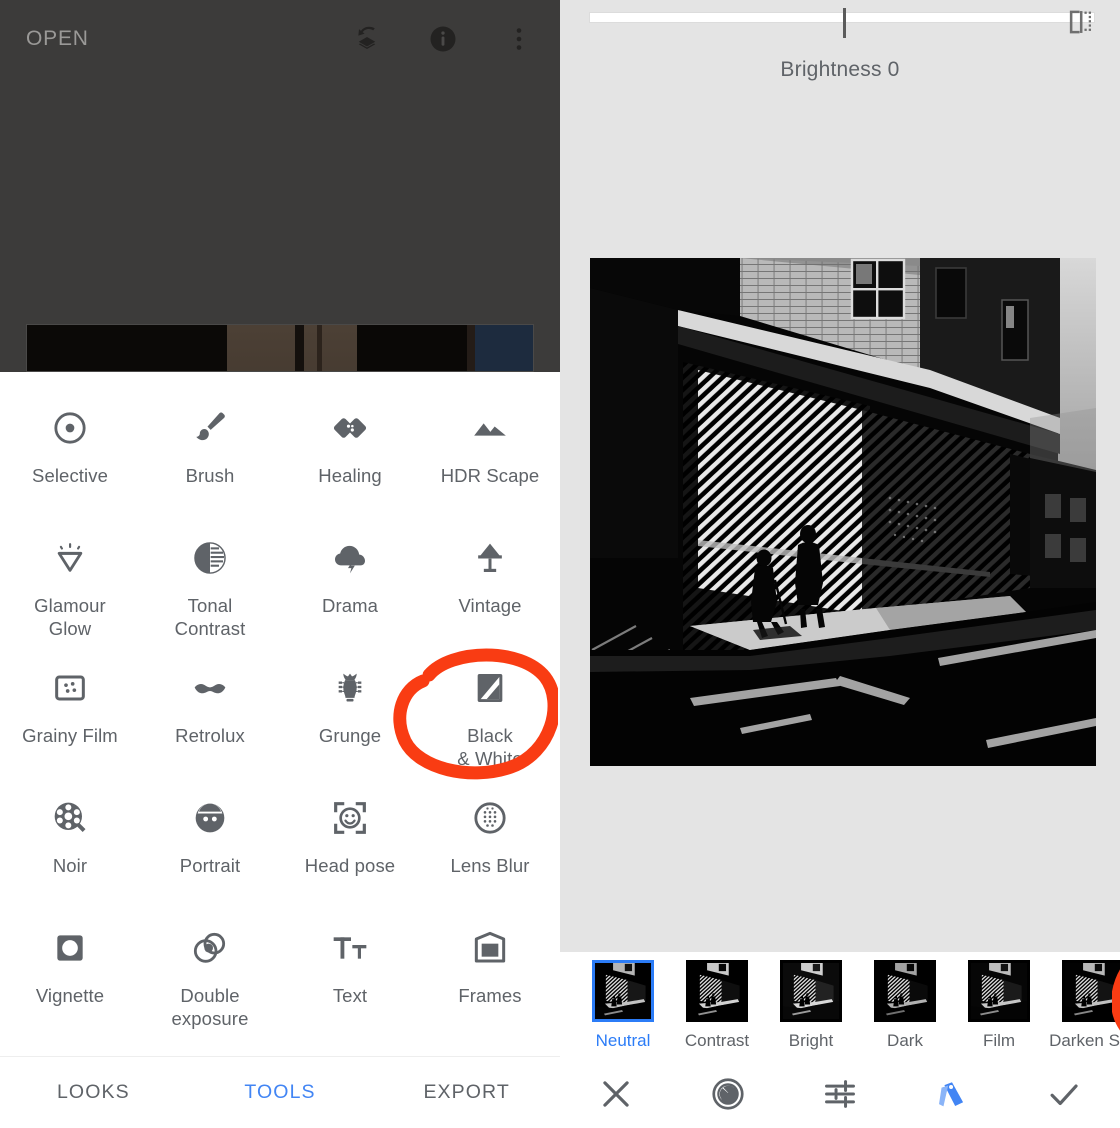 Image resolution: width=1120 pixels, height=1128 pixels. Describe the element at coordinates (350, 995) in the screenshot. I see `tool-label: Text` at that location.